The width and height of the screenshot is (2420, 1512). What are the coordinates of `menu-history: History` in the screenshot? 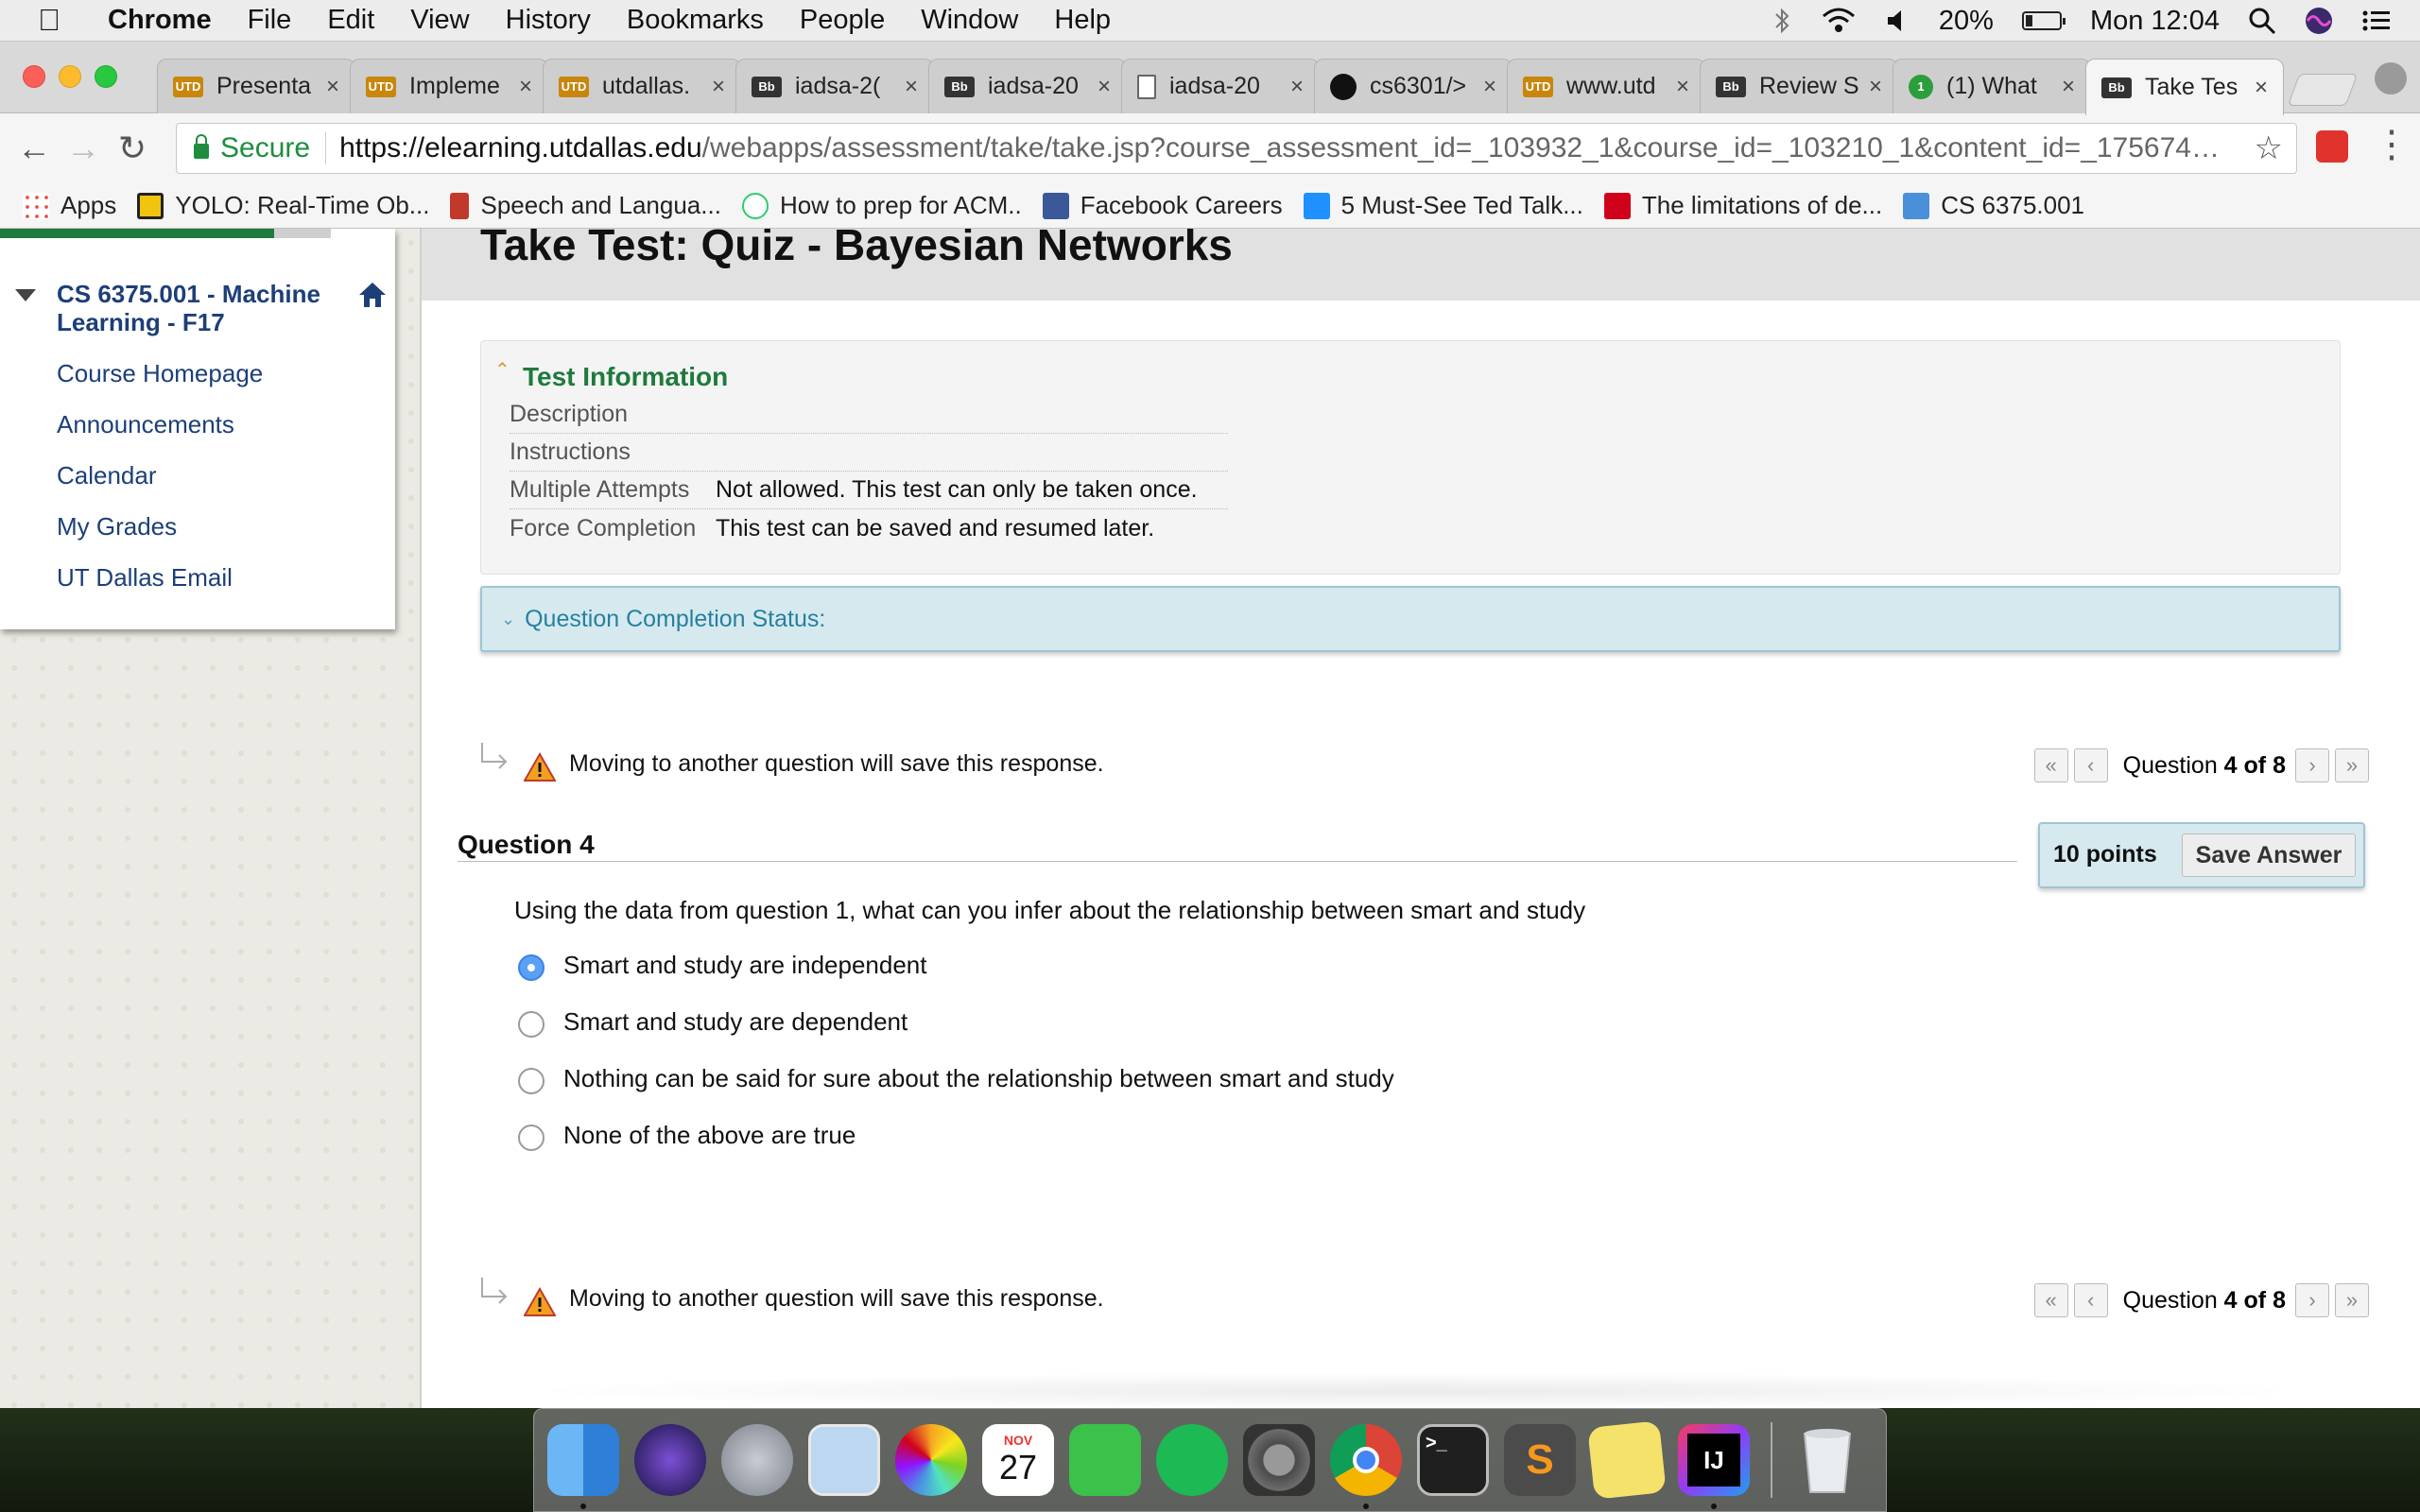 It's located at (548, 20).